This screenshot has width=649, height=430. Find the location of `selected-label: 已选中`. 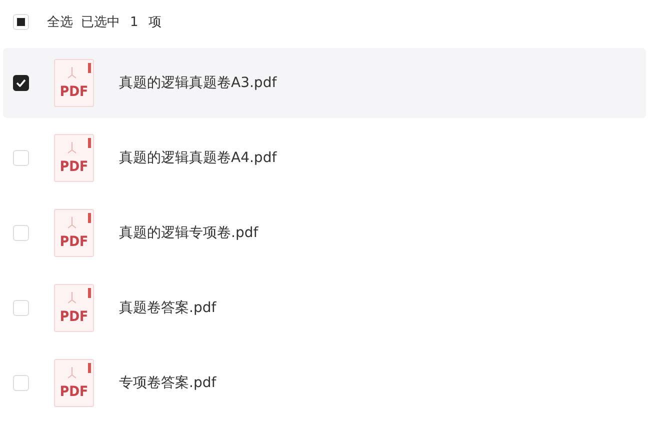

selected-label: 已选中 is located at coordinates (100, 22).